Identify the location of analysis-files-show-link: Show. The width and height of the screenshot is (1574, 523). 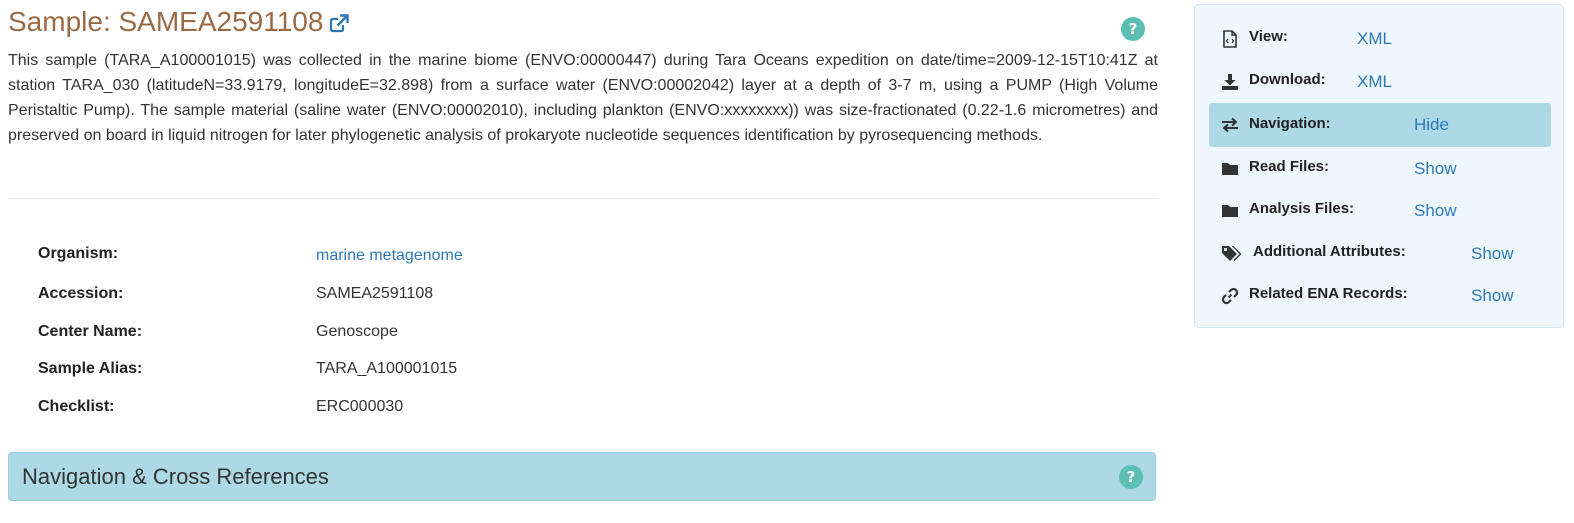
(1435, 211).